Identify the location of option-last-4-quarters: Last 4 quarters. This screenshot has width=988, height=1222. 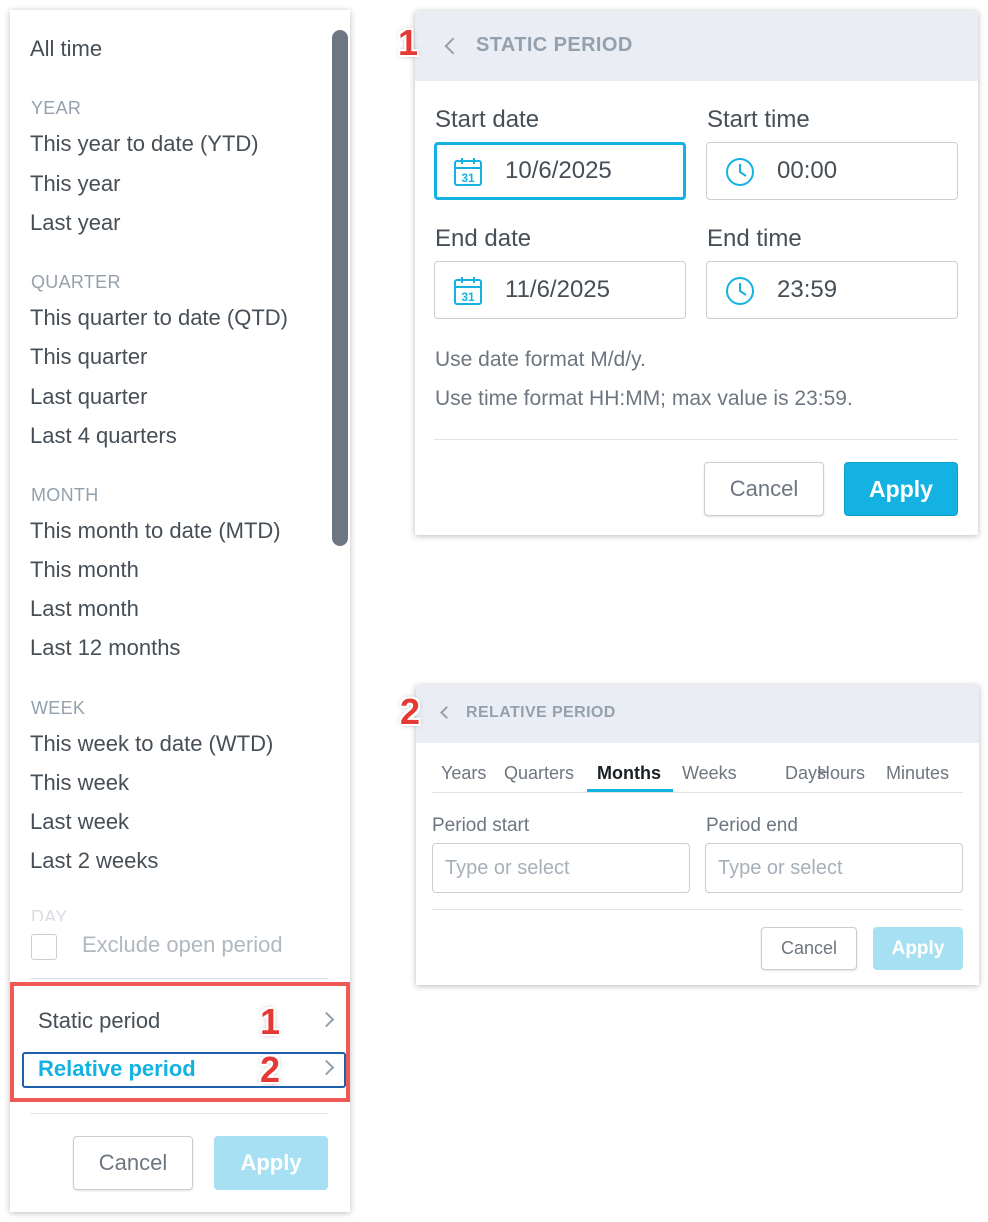
(103, 436).